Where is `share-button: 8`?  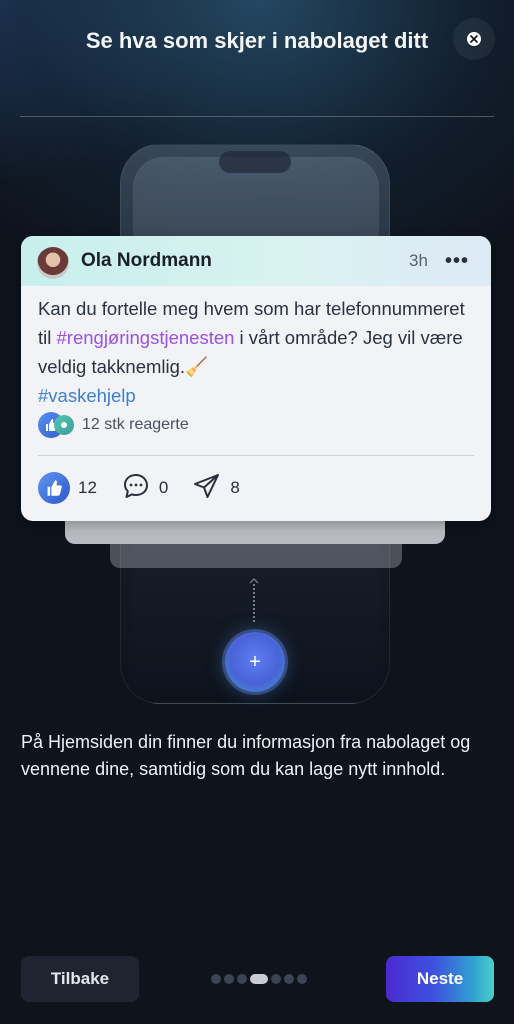
share-button: 8 is located at coordinates (216, 488).